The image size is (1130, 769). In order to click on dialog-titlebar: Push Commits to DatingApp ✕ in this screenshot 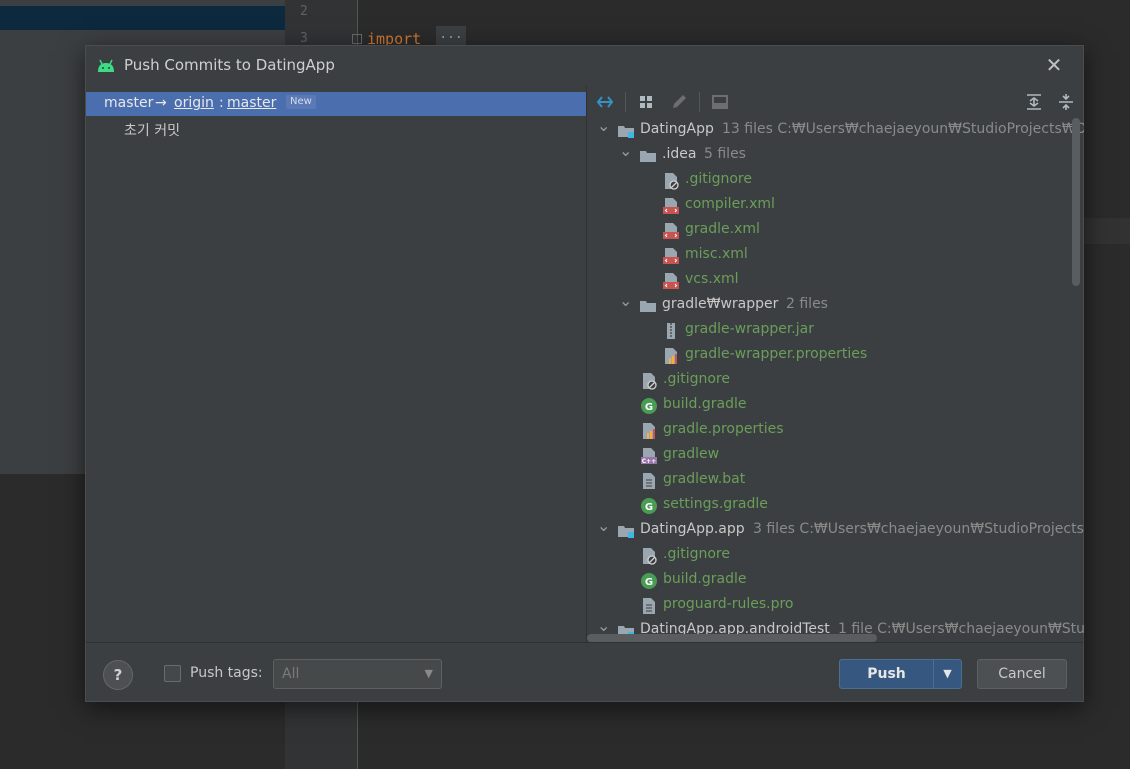, I will do `click(584, 66)`.